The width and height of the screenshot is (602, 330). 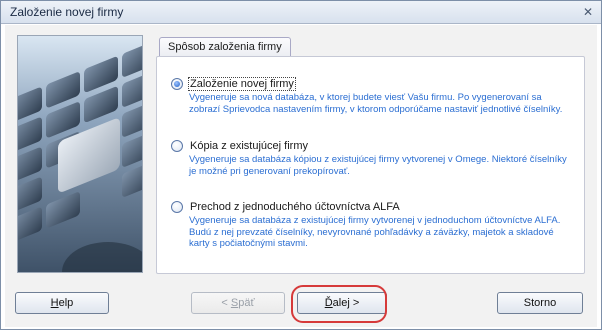 I want to click on tab-creation-method: Spôsob založenia firmy, so click(x=225, y=46).